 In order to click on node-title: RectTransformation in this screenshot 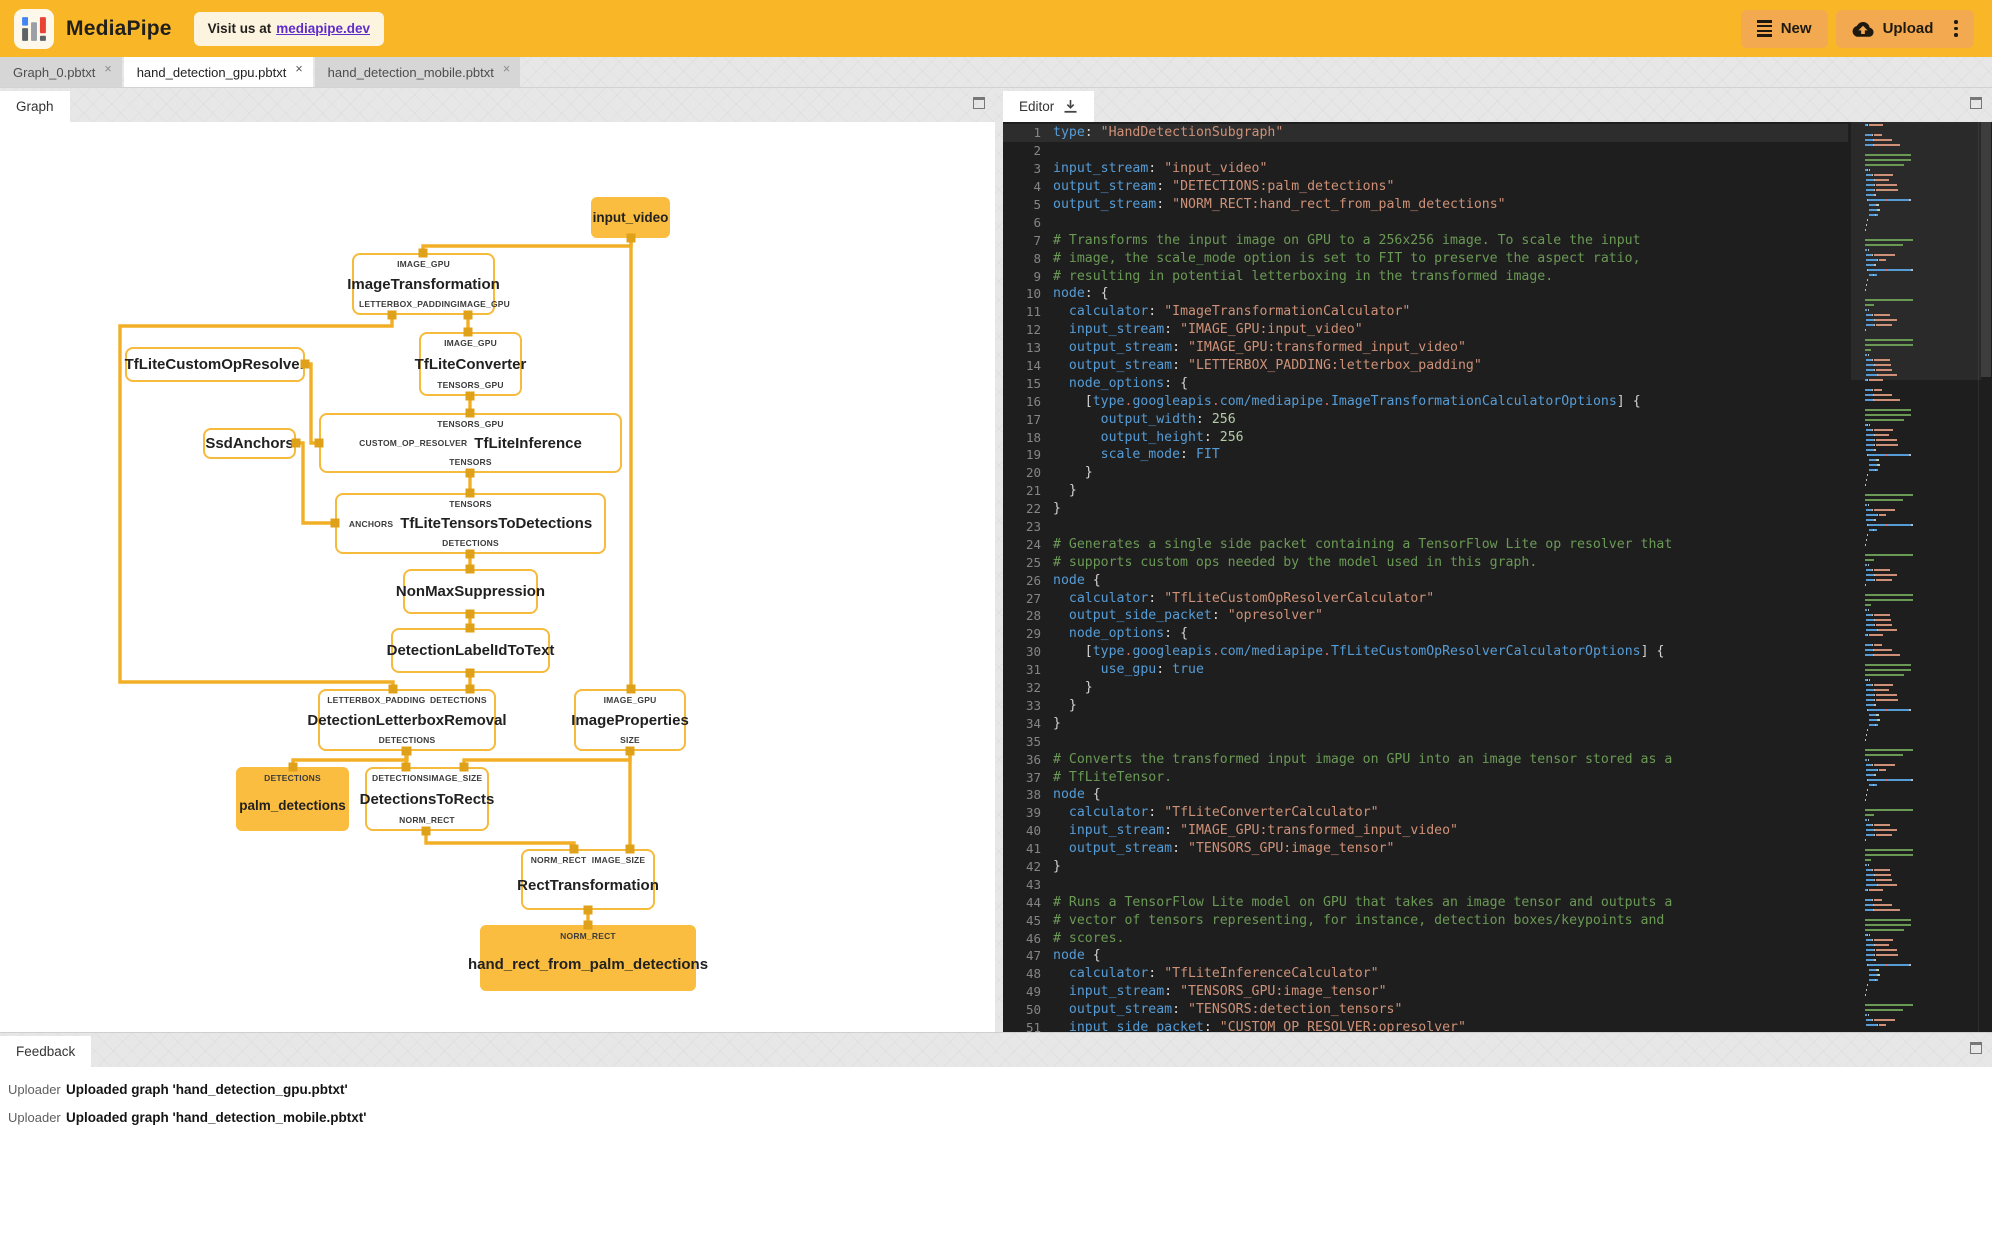, I will do `click(588, 885)`.